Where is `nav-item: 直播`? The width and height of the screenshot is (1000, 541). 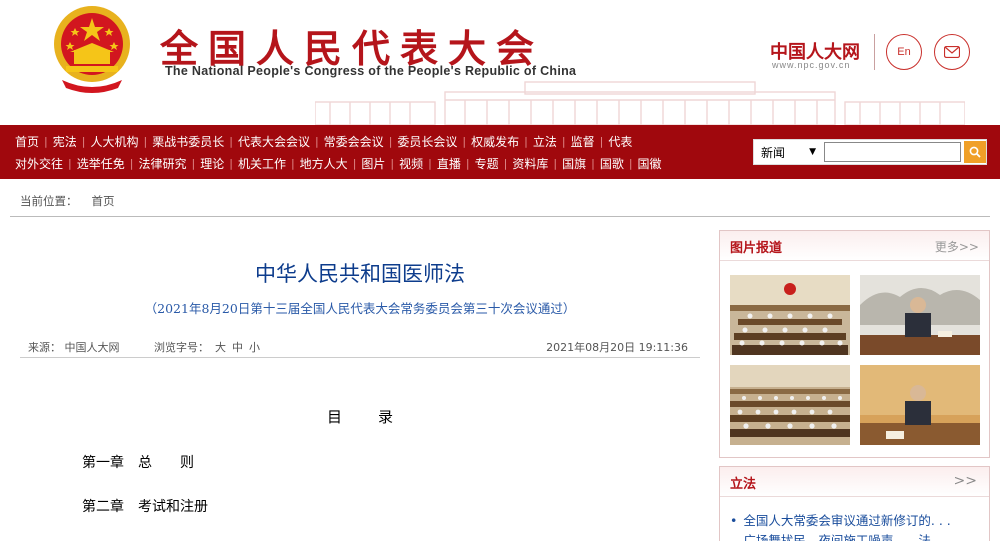
nav-item: 直播 is located at coordinates (449, 163).